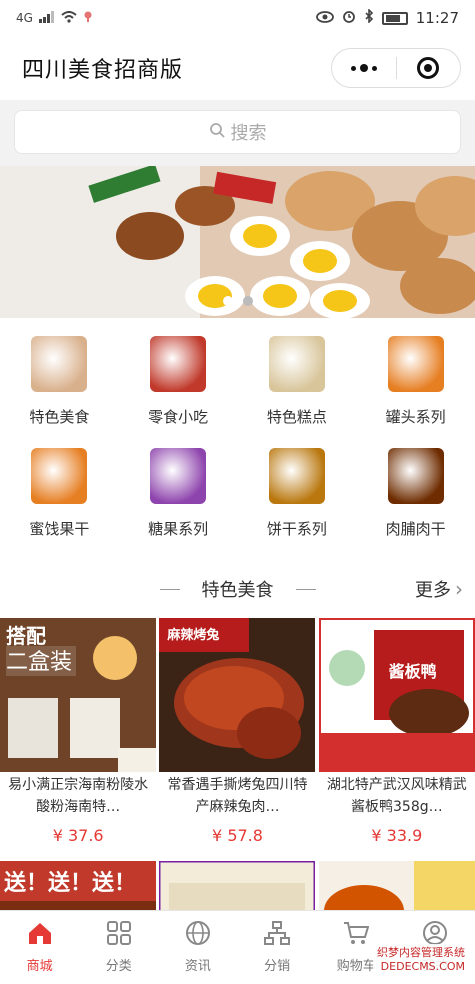 The height and width of the screenshot is (984, 475). I want to click on product-card: 搭配 二盒装 易小满正宗海南粉陵水酸粉海南特… ¥ 37.6, so click(78, 736).